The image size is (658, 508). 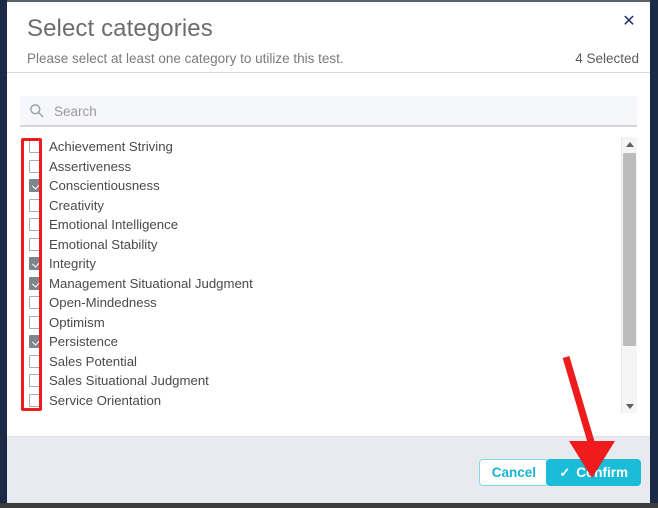 I want to click on scroll-down-arrow-icon, so click(x=629, y=406).